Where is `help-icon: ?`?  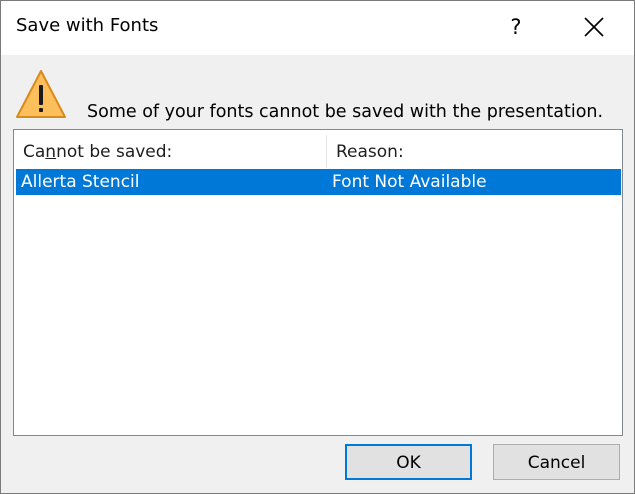
help-icon: ? is located at coordinates (516, 27).